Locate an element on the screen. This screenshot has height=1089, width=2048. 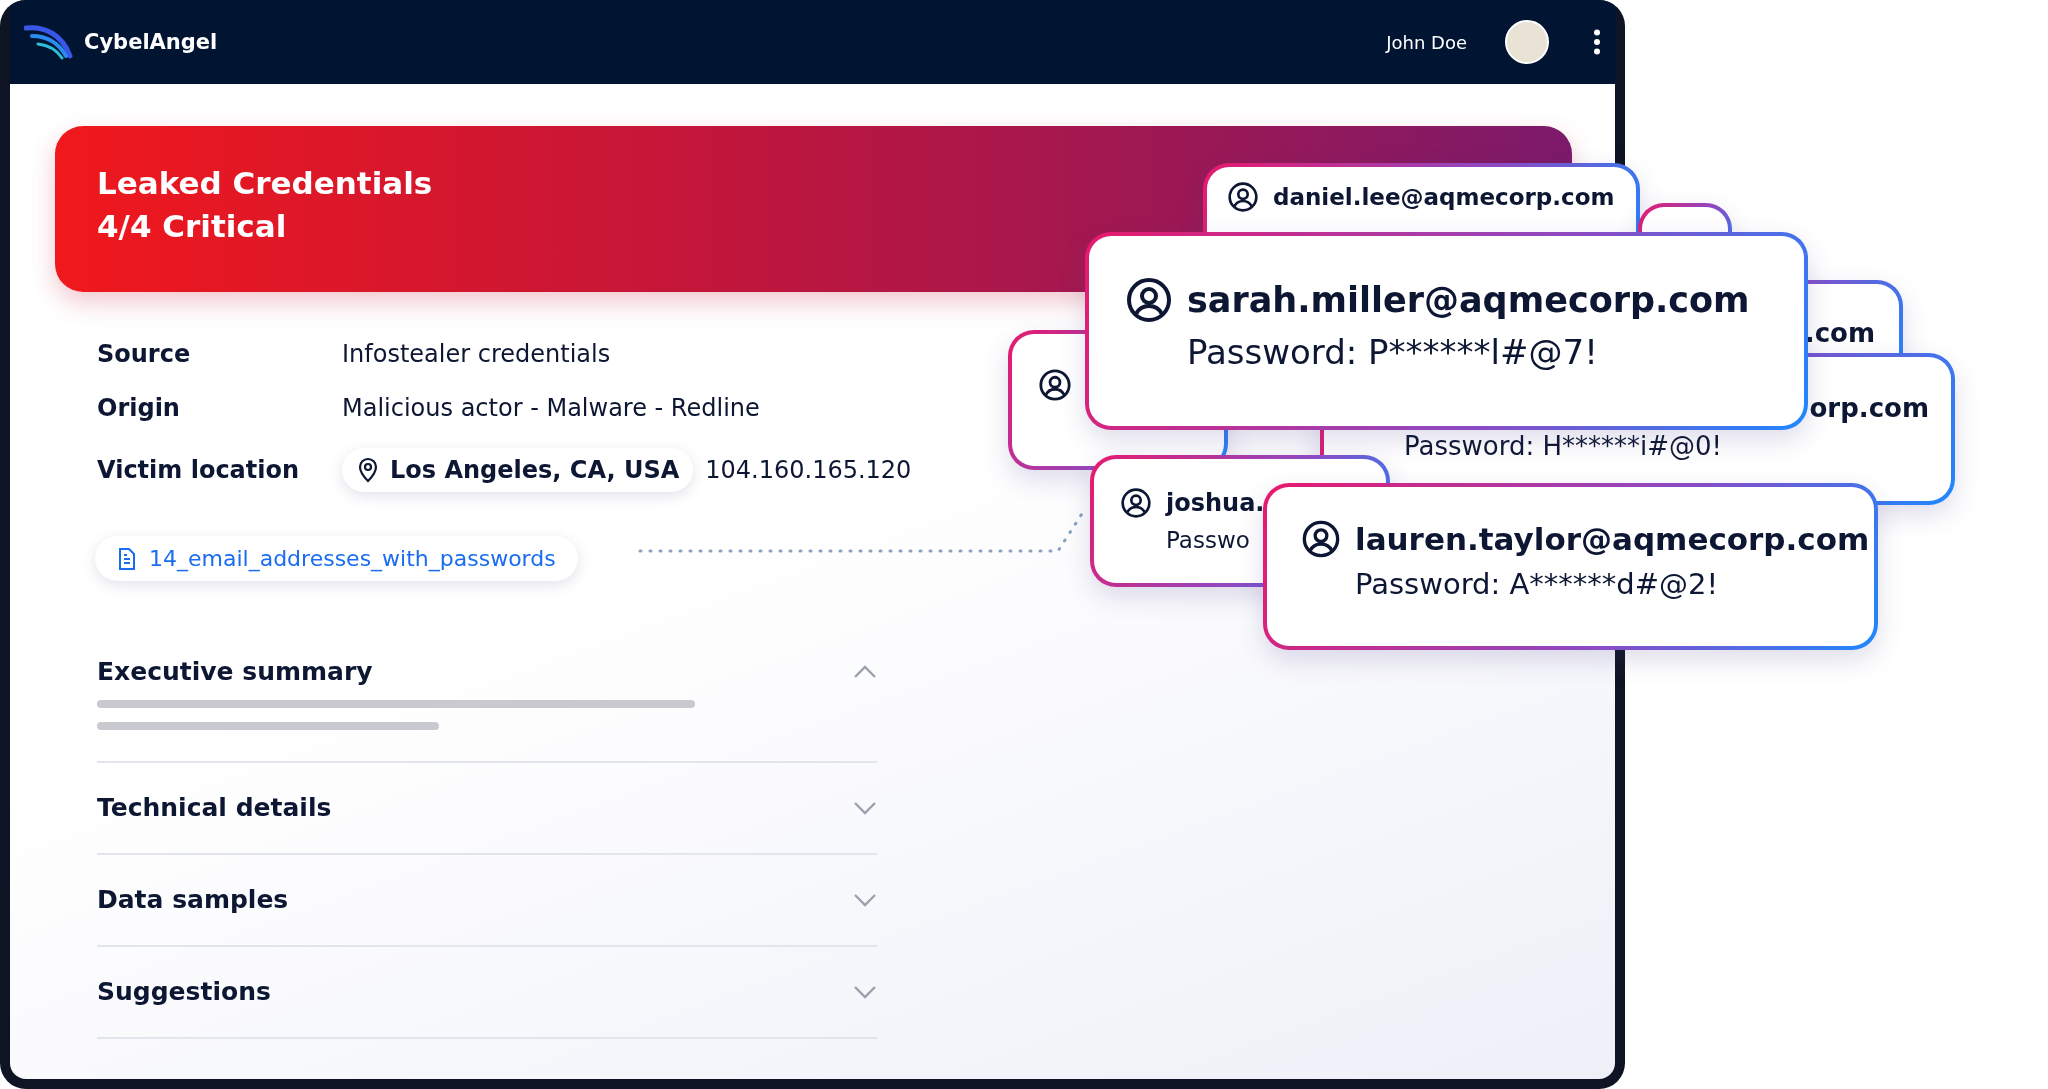
section-header: Suggestions is located at coordinates (487, 991).